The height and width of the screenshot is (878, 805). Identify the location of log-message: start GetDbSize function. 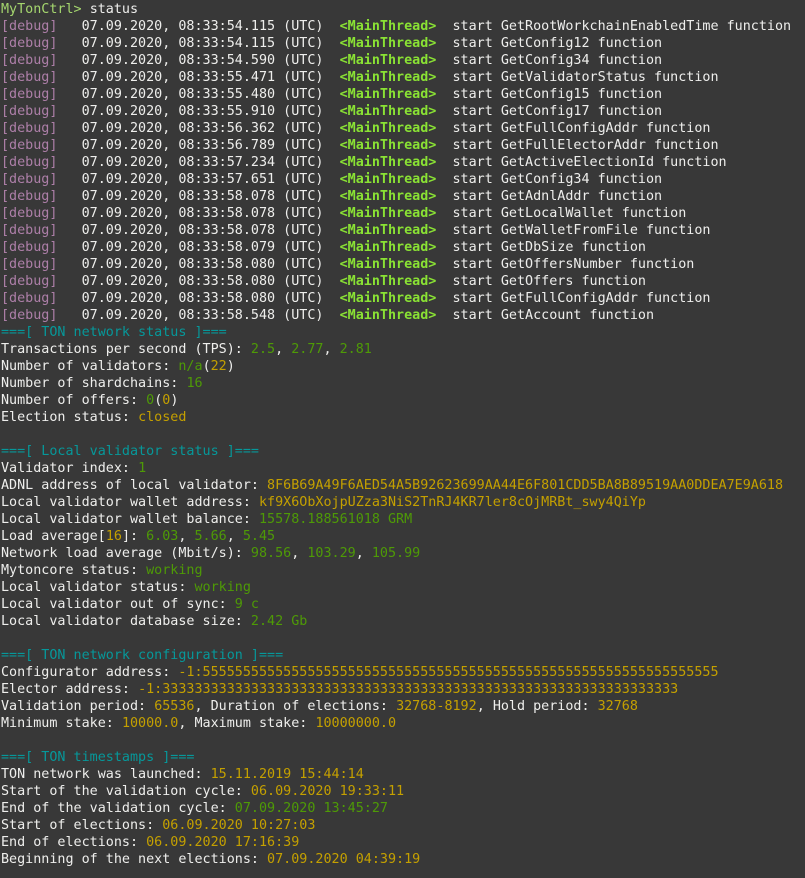
(549, 247).